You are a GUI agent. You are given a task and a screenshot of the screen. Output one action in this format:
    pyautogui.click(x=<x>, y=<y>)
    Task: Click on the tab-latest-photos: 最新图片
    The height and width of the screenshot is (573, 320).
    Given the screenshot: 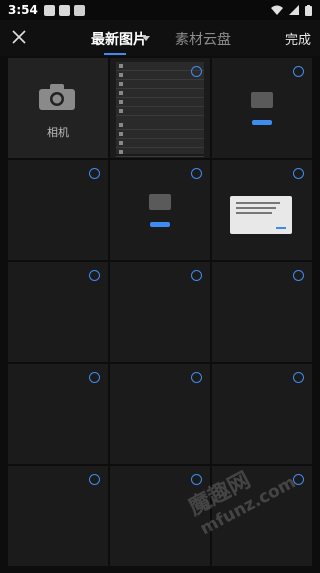 What is the action you would take?
    pyautogui.click(x=119, y=39)
    